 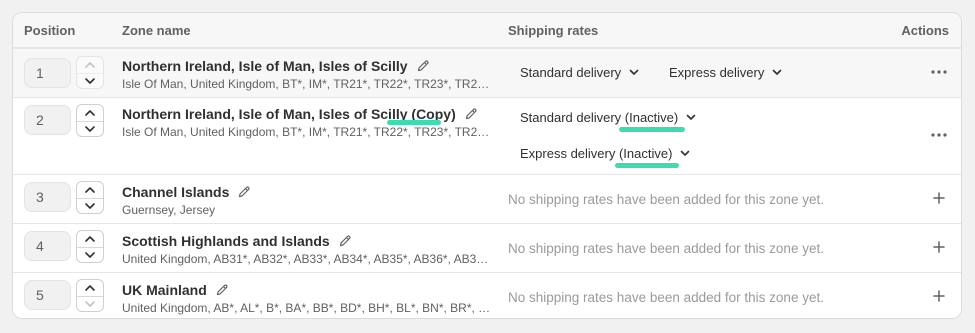 I want to click on column-header-zone-name: Zone name, so click(x=156, y=30).